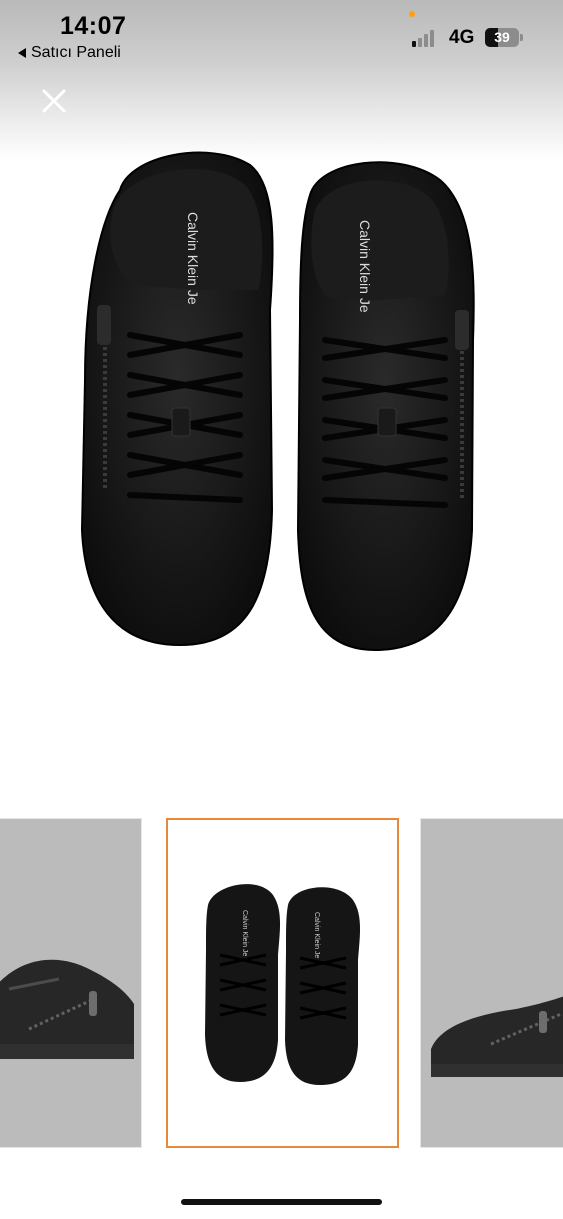  Describe the element at coordinates (177, 399) in the screenshot. I see `left-shoe: Calvin Klein Je` at that location.